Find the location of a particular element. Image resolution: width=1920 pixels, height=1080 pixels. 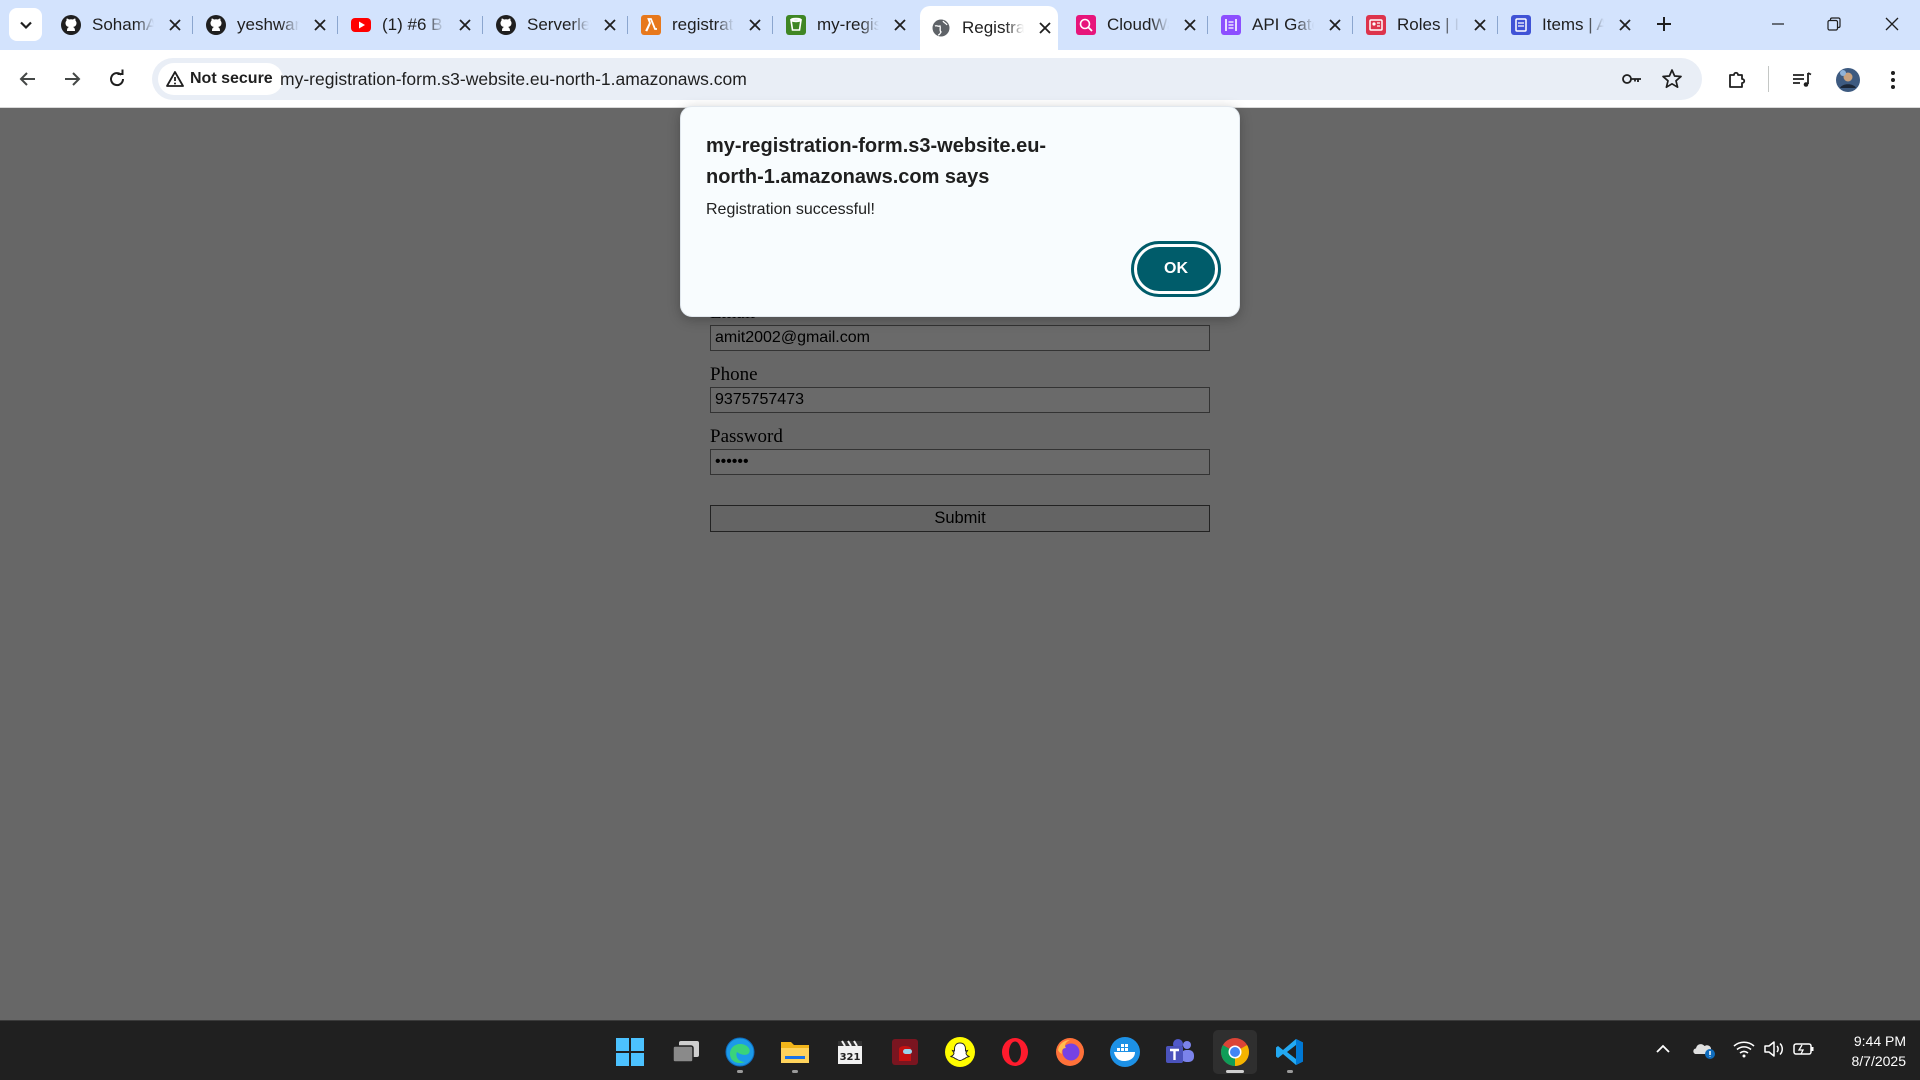

wifi-icon is located at coordinates (1744, 1049).